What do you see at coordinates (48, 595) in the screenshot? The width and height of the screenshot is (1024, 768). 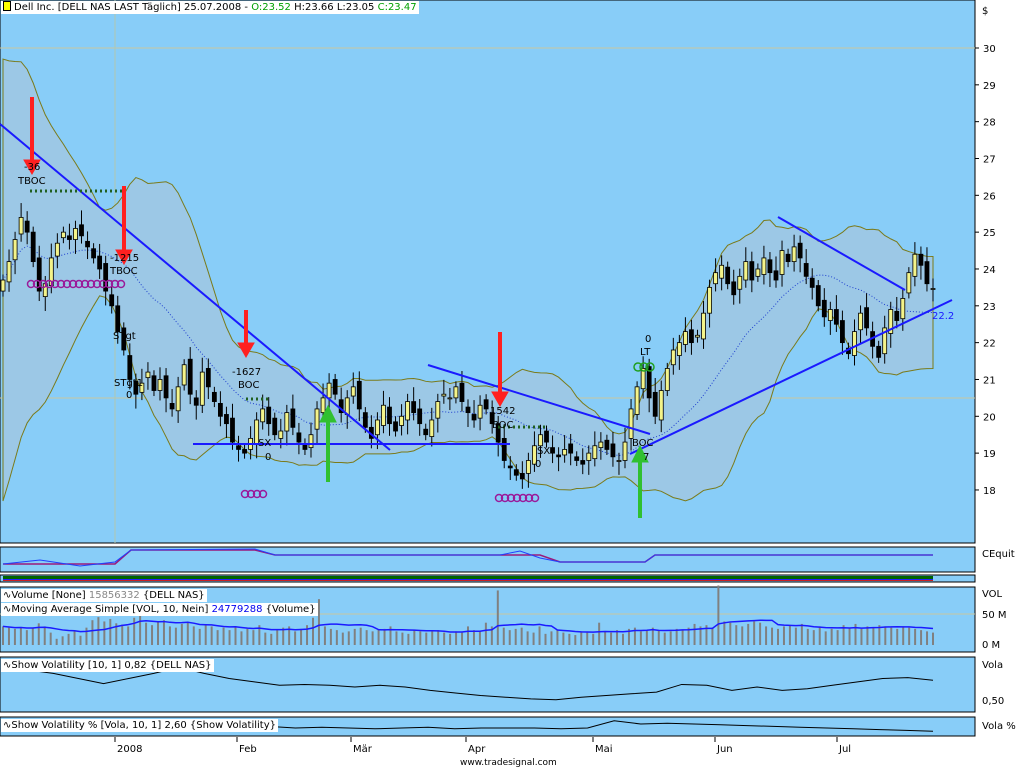 I see `legend-name: Volume [None]` at bounding box center [48, 595].